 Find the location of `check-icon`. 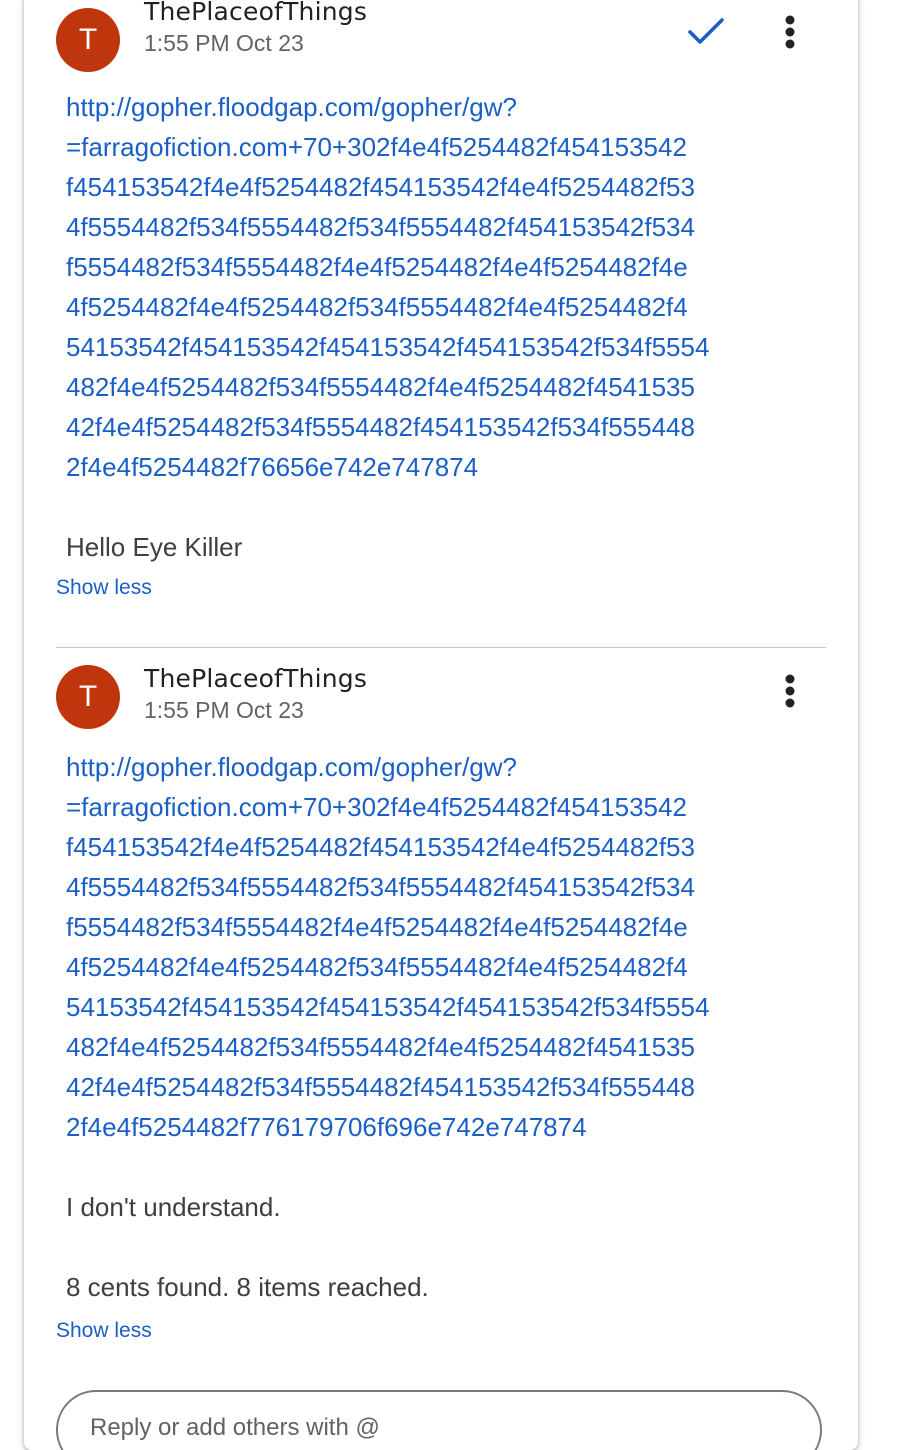

check-icon is located at coordinates (706, 31).